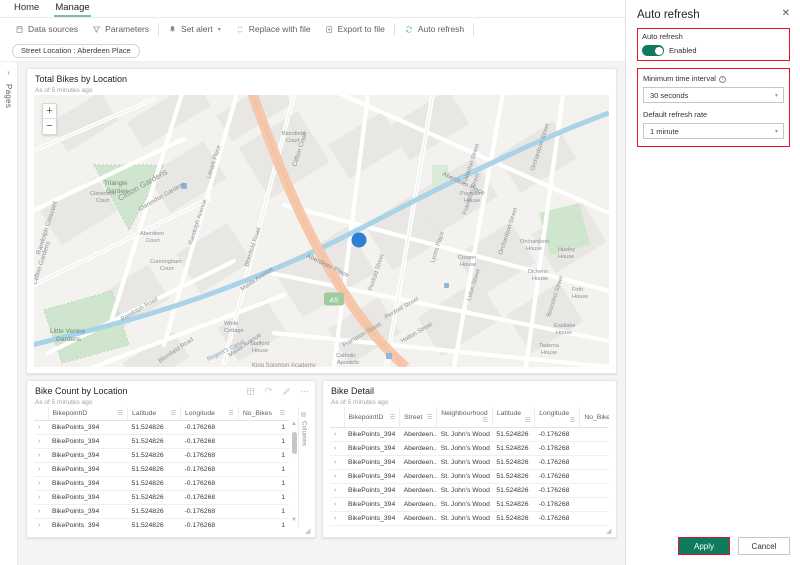  I want to click on col-neighbourhood: Neighbourhood ☰, so click(464, 417).